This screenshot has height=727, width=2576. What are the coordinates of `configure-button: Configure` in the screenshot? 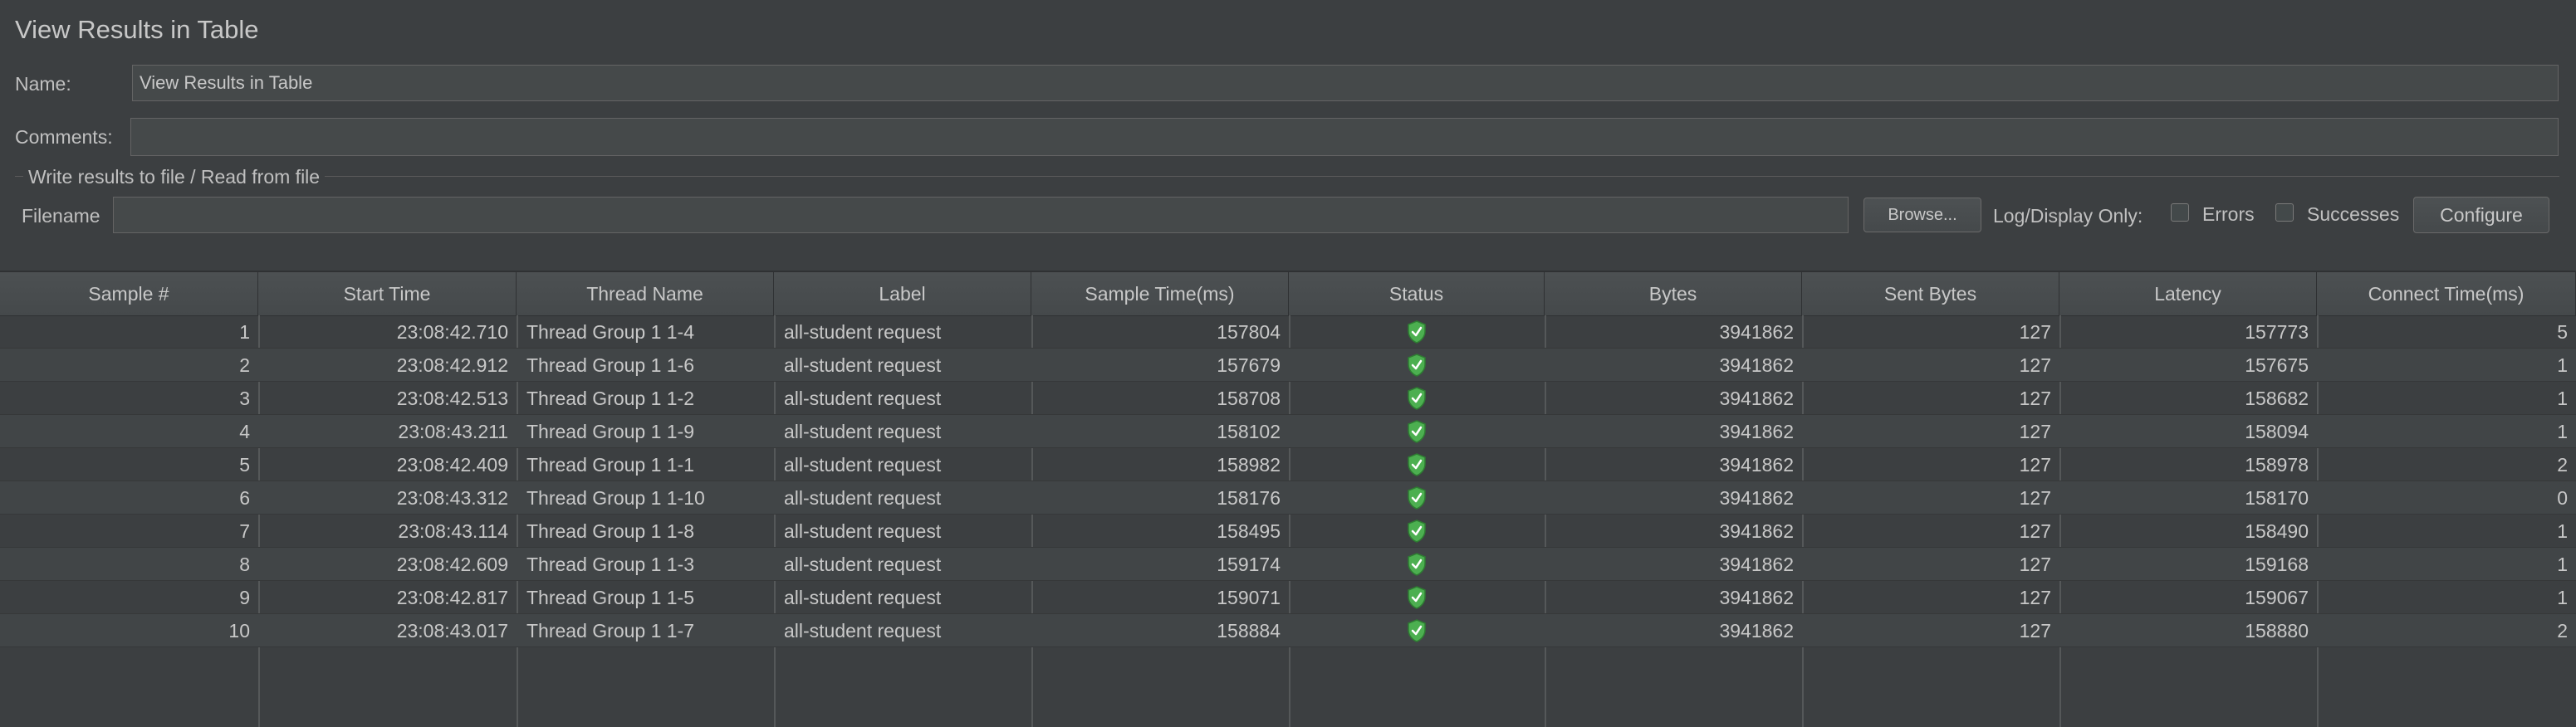 It's located at (2481, 215).